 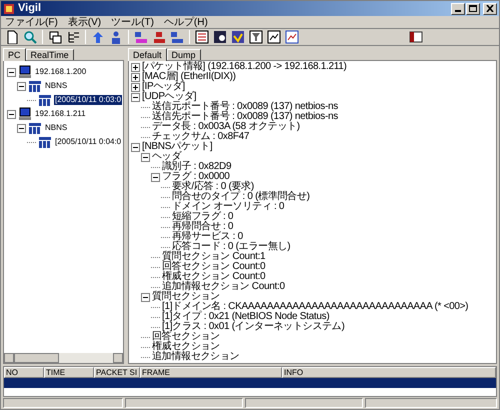 What do you see at coordinates (253, 327) in the screenshot?
I see `tree-item: [1]クラス : 0x01 (インターネットシステム)` at bounding box center [253, 327].